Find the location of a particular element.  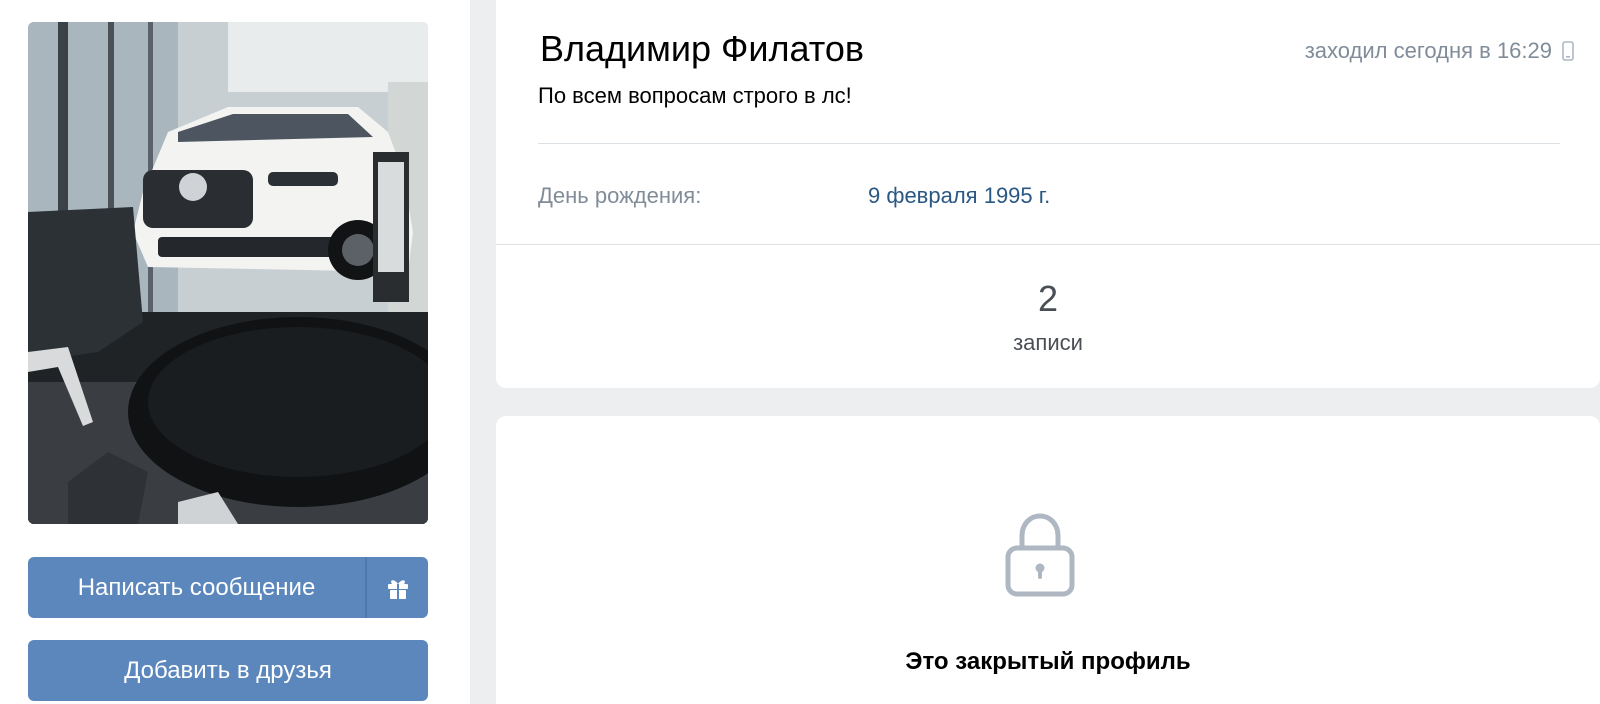

message-button-group: Написать сообщение is located at coordinates (228, 587).